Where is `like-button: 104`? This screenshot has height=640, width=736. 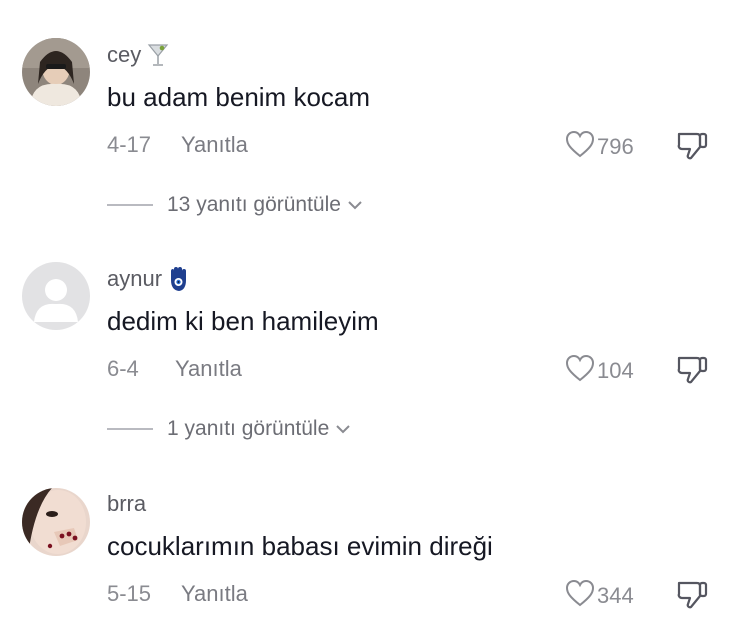
like-button: 104 is located at coordinates (599, 371).